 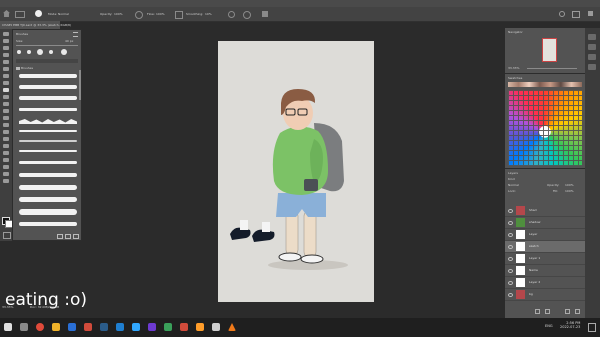 What do you see at coordinates (38, 13) in the screenshot?
I see `brush-preset-icon` at bounding box center [38, 13].